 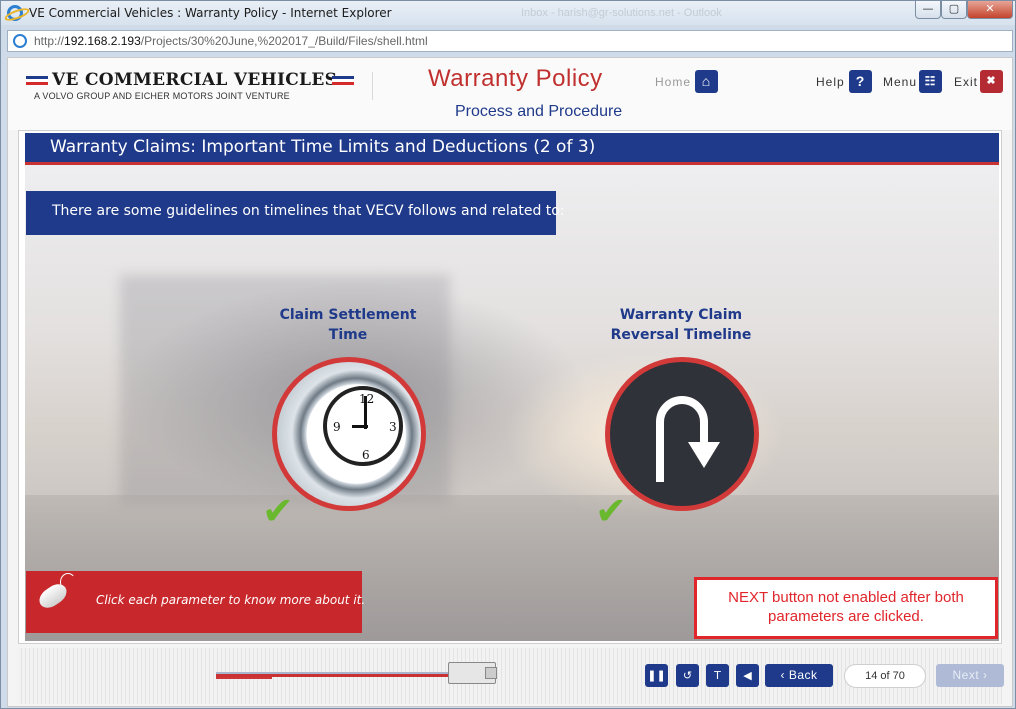 I want to click on page-icon, so click(x=20, y=41).